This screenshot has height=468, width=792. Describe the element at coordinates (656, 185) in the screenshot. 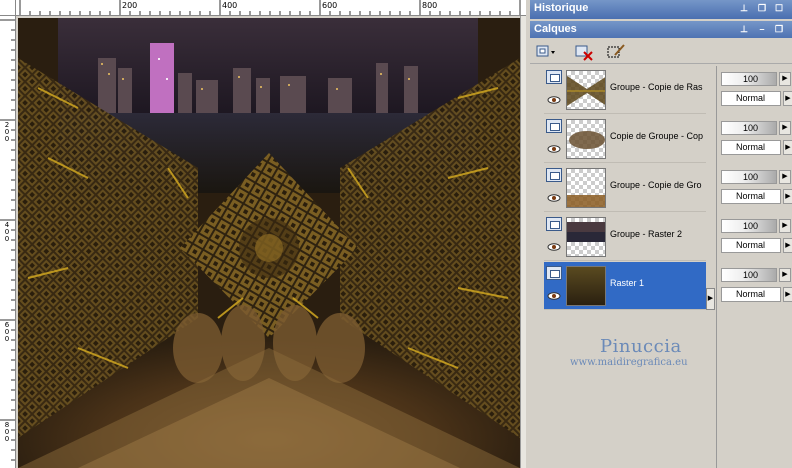

I see `layer-name: Groupe - Copie de Gro` at that location.